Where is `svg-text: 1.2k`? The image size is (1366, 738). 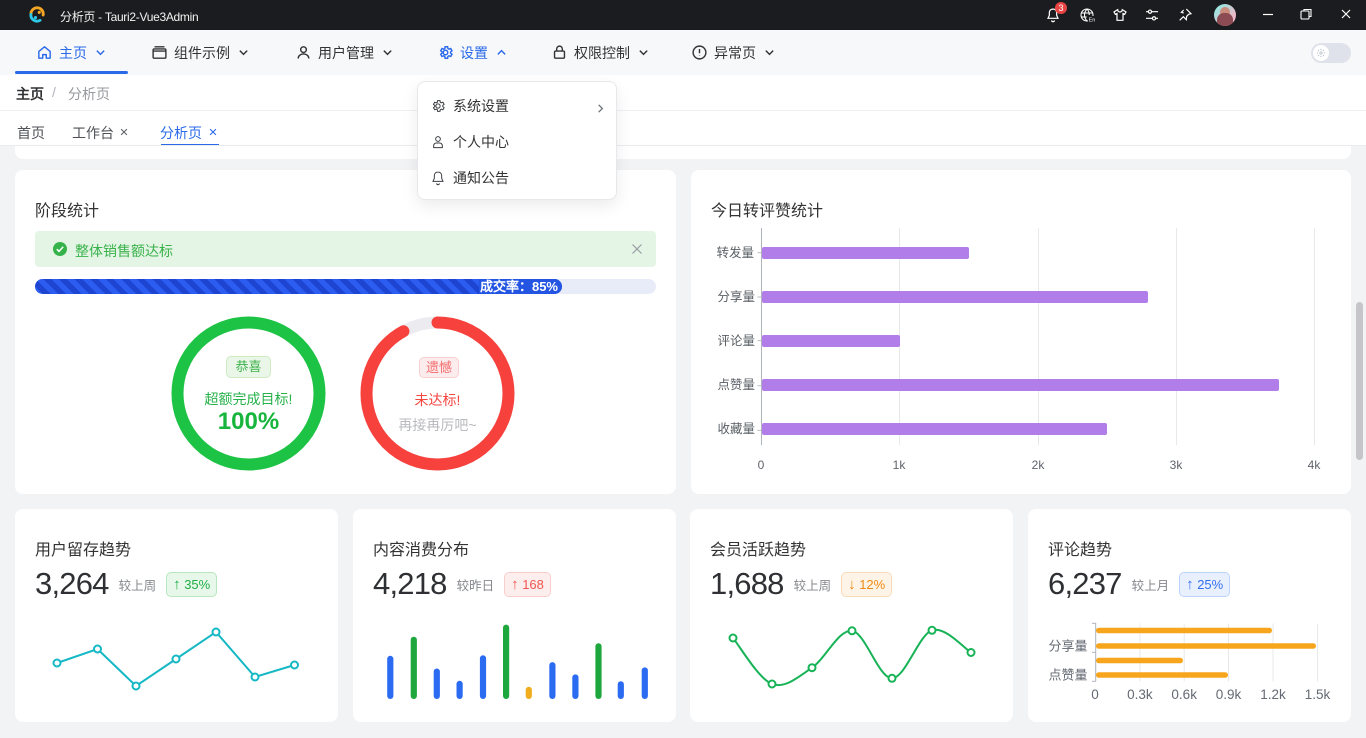 svg-text: 1.2k is located at coordinates (1273, 694).